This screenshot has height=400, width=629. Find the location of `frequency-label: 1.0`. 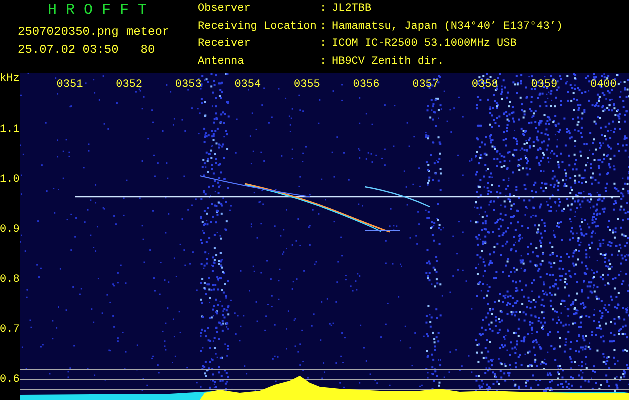

frequency-label: 1.0 is located at coordinates (10, 180).